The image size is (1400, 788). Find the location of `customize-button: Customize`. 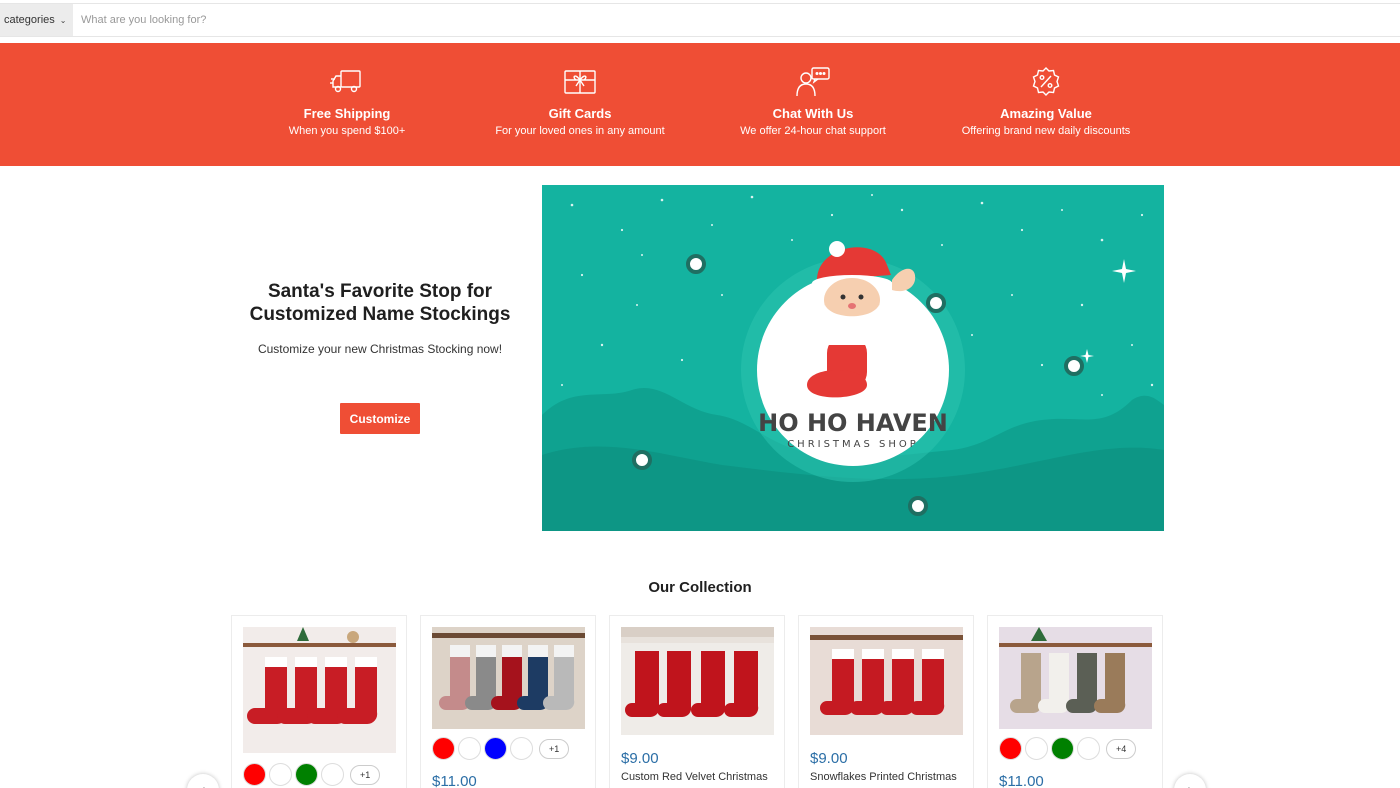

customize-button: Customize is located at coordinates (380, 418).